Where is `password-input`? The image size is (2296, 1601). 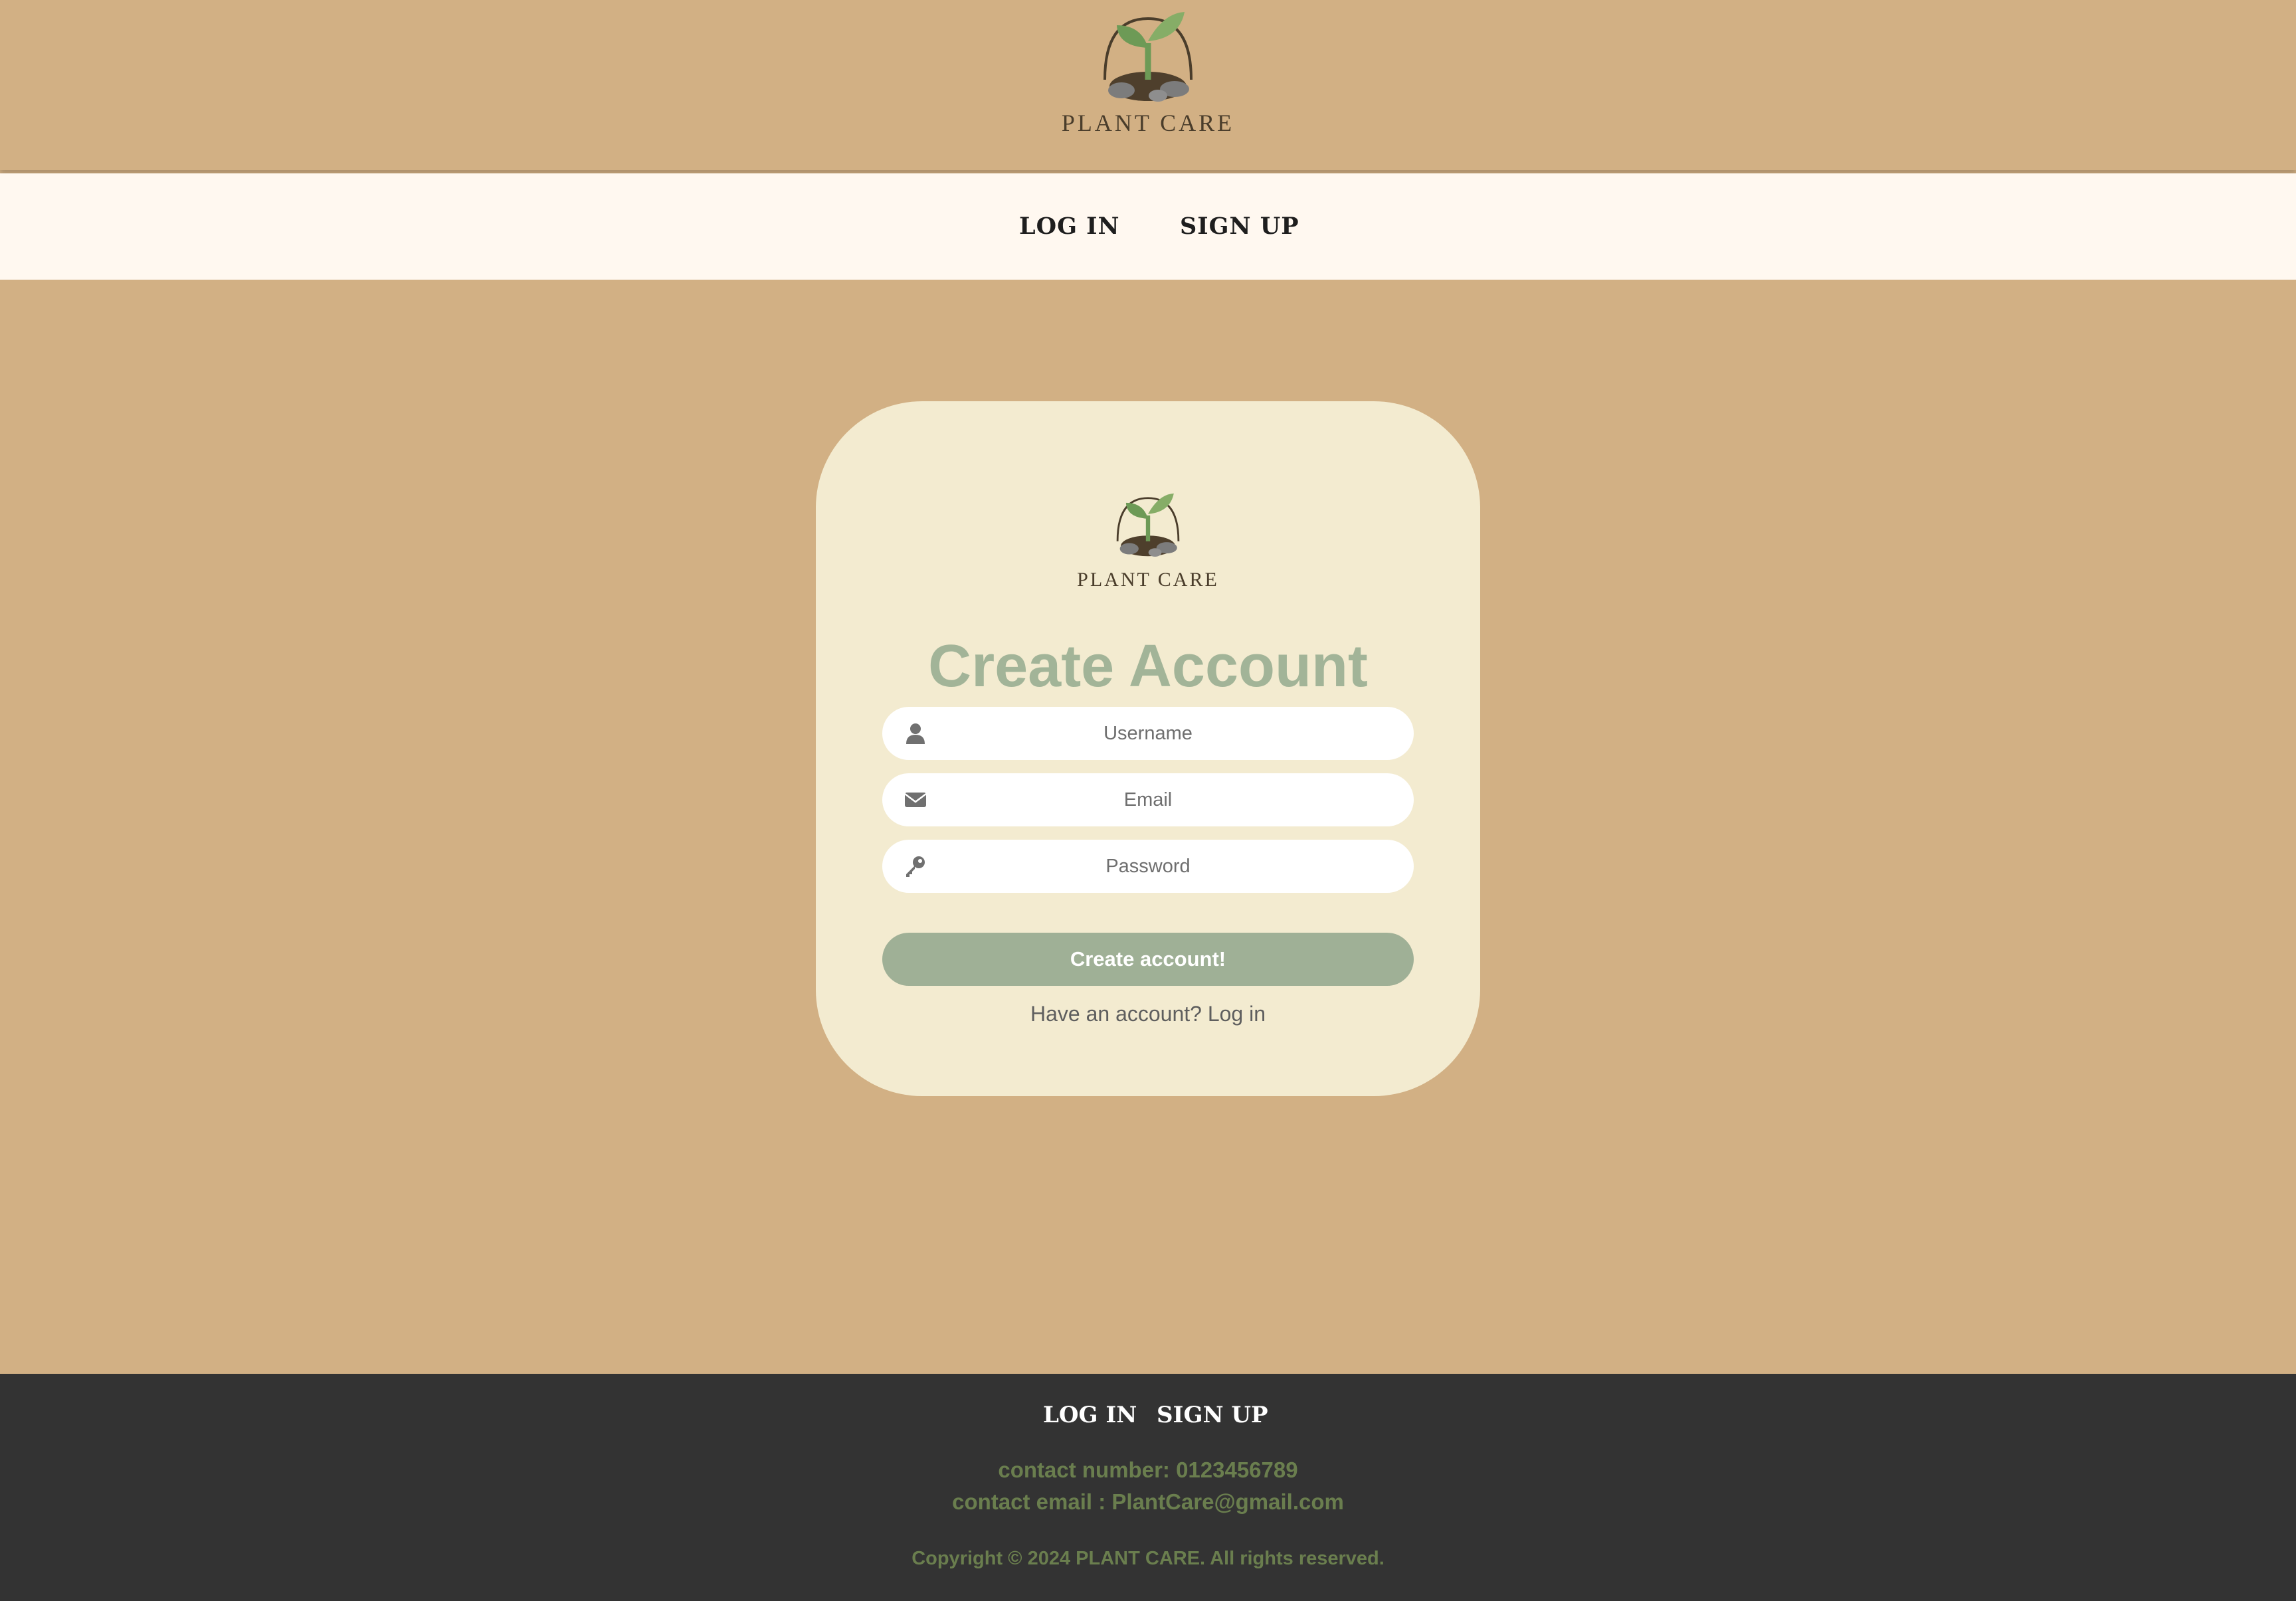
password-input is located at coordinates (1148, 866).